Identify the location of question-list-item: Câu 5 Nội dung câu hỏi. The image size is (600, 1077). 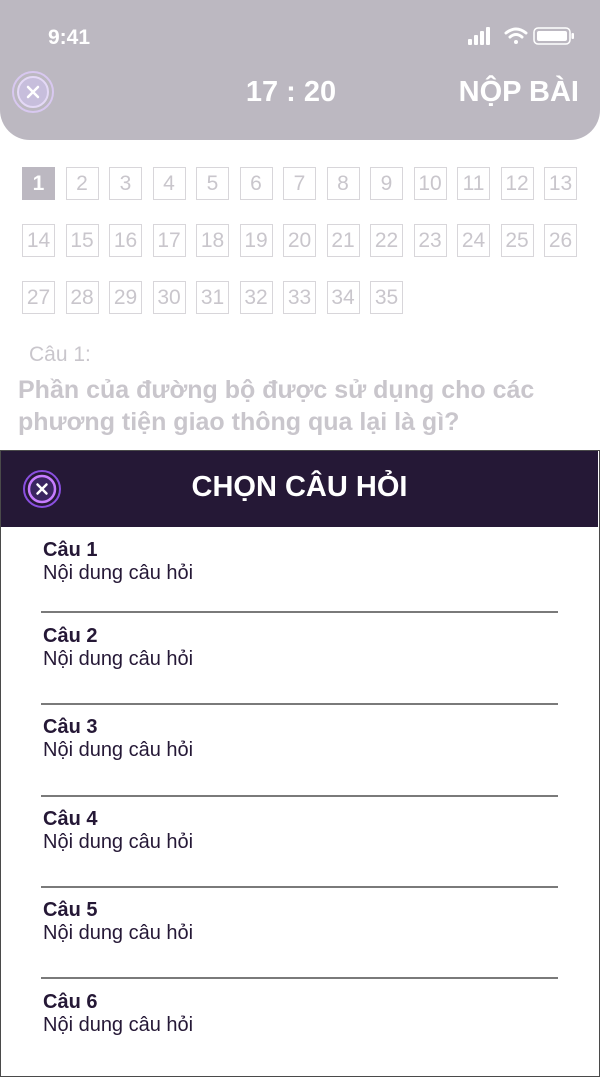
(301, 922).